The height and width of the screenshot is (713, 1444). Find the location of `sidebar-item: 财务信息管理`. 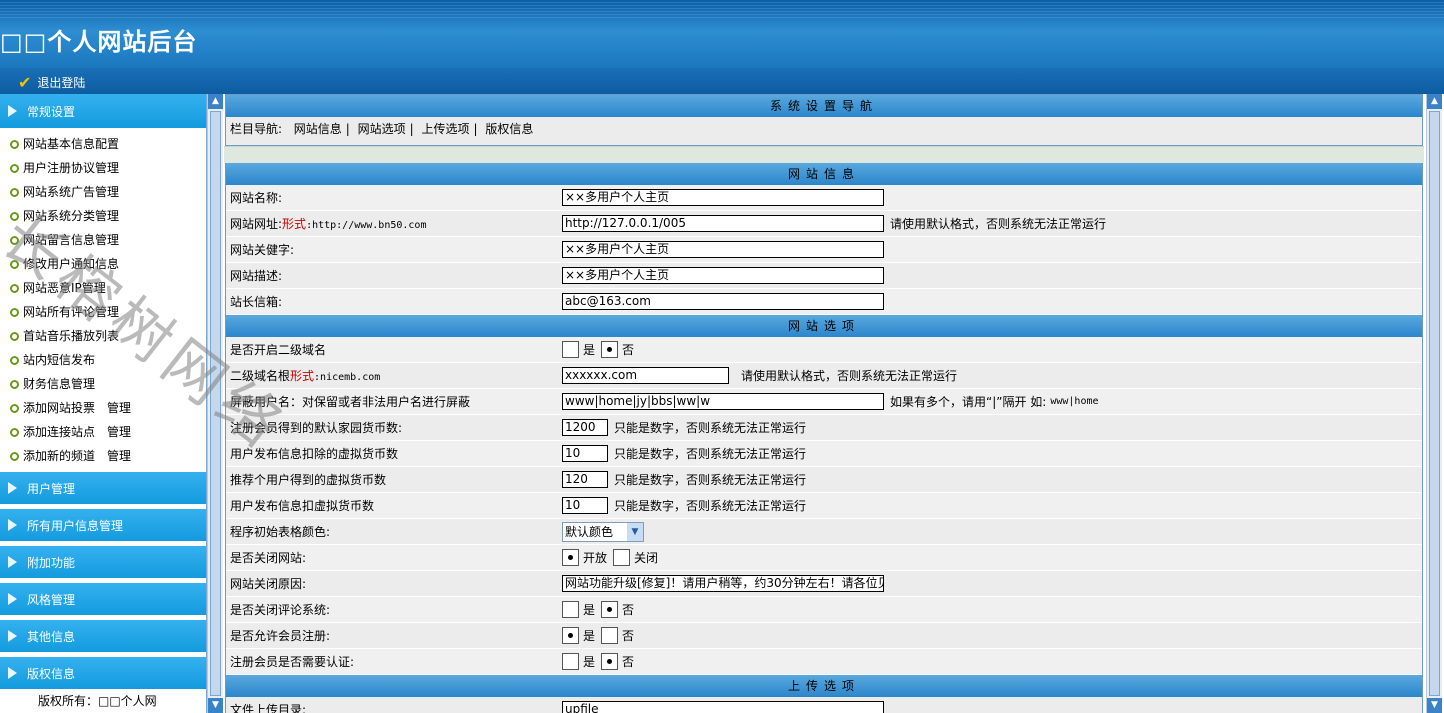

sidebar-item: 财务信息管理 is located at coordinates (103, 384).